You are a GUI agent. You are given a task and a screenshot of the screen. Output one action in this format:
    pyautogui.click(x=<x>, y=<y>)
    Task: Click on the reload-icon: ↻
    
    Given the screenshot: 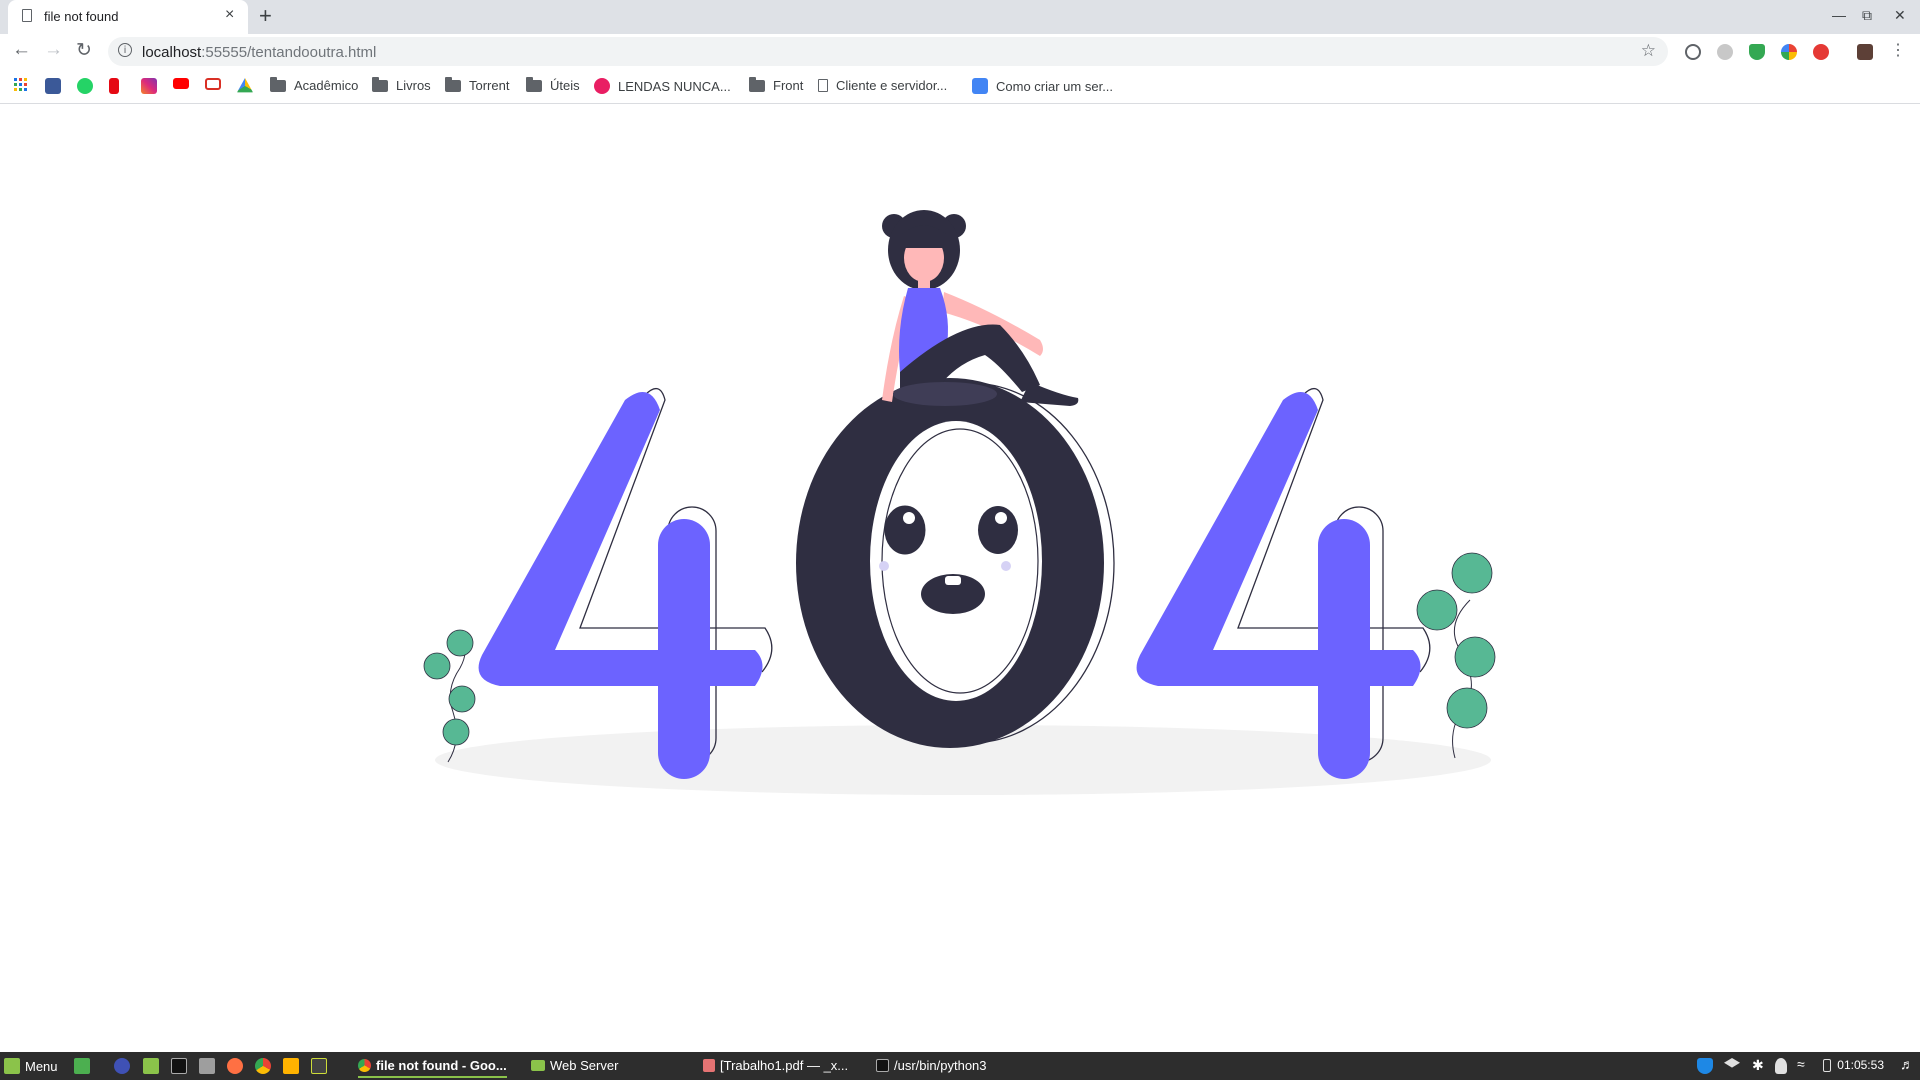 What is the action you would take?
    pyautogui.click(x=84, y=50)
    